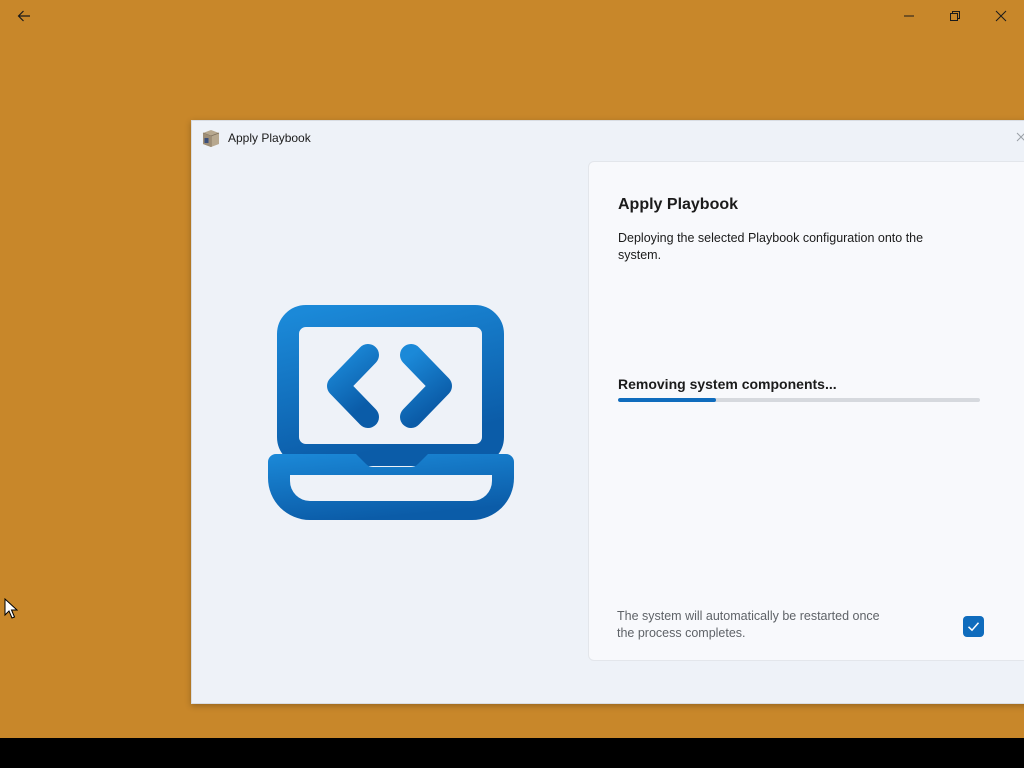 The width and height of the screenshot is (1024, 768). Describe the element at coordinates (799, 400) in the screenshot. I see `progress-bar` at that location.